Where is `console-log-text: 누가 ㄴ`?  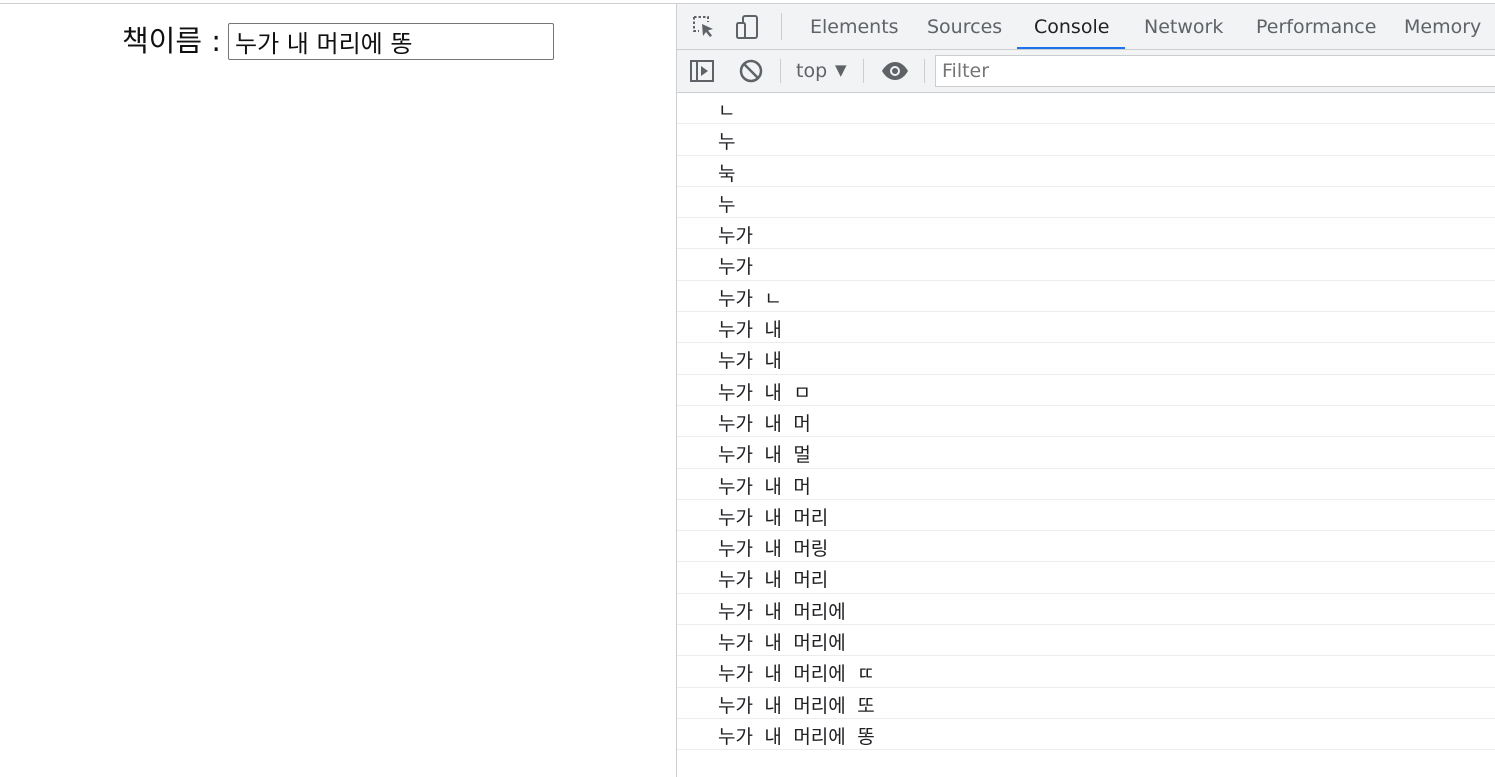 console-log-text: 누가 ㄴ is located at coordinates (750, 298).